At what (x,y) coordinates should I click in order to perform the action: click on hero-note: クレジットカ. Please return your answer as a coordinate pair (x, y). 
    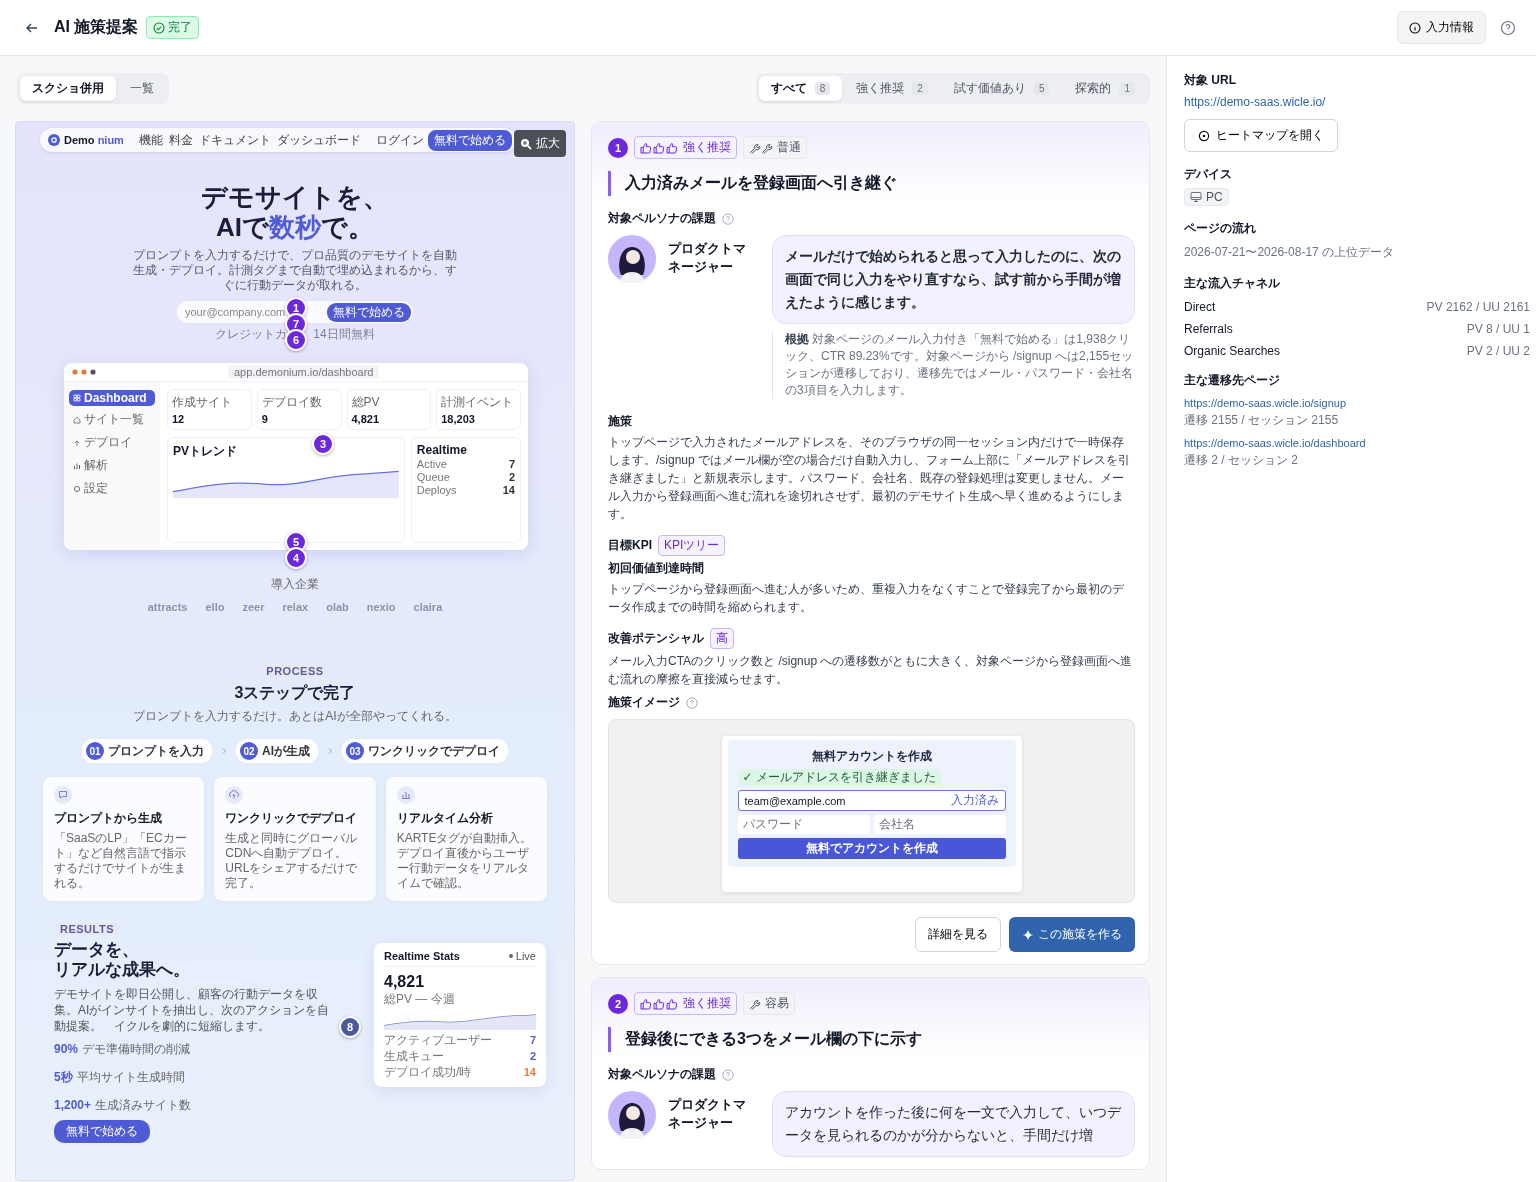
    Looking at the image, I should click on (251, 334).